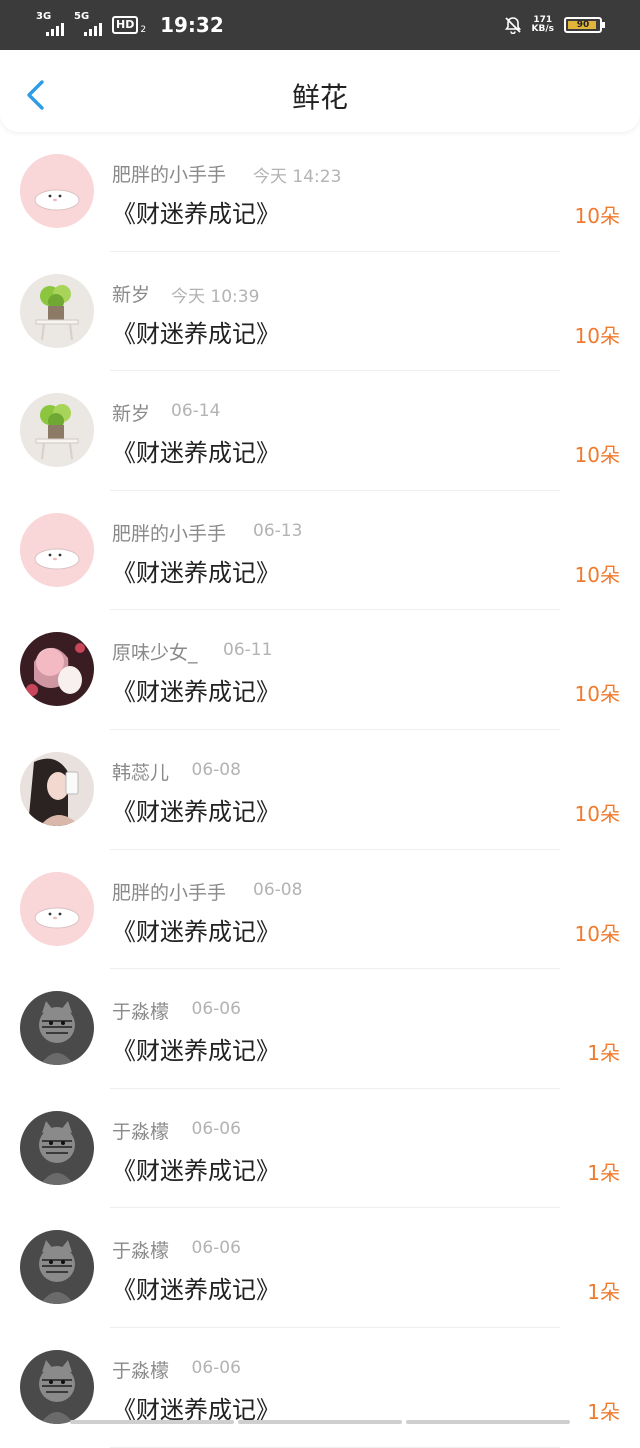  I want to click on list-item: 韩蕊儿 06-08 《财迷养成记》 10朵, so click(320, 790).